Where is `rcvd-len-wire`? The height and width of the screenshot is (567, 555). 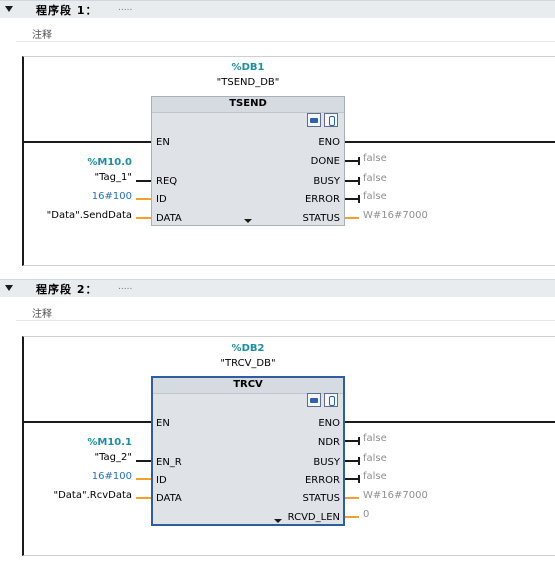 rcvd-len-wire is located at coordinates (352, 517).